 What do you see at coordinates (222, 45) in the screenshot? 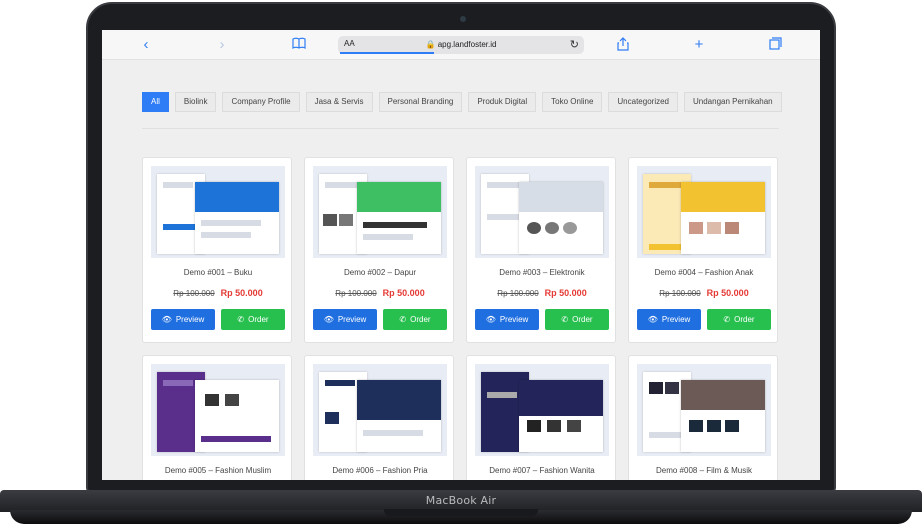
I see `chevron-right-icon: ›` at bounding box center [222, 45].